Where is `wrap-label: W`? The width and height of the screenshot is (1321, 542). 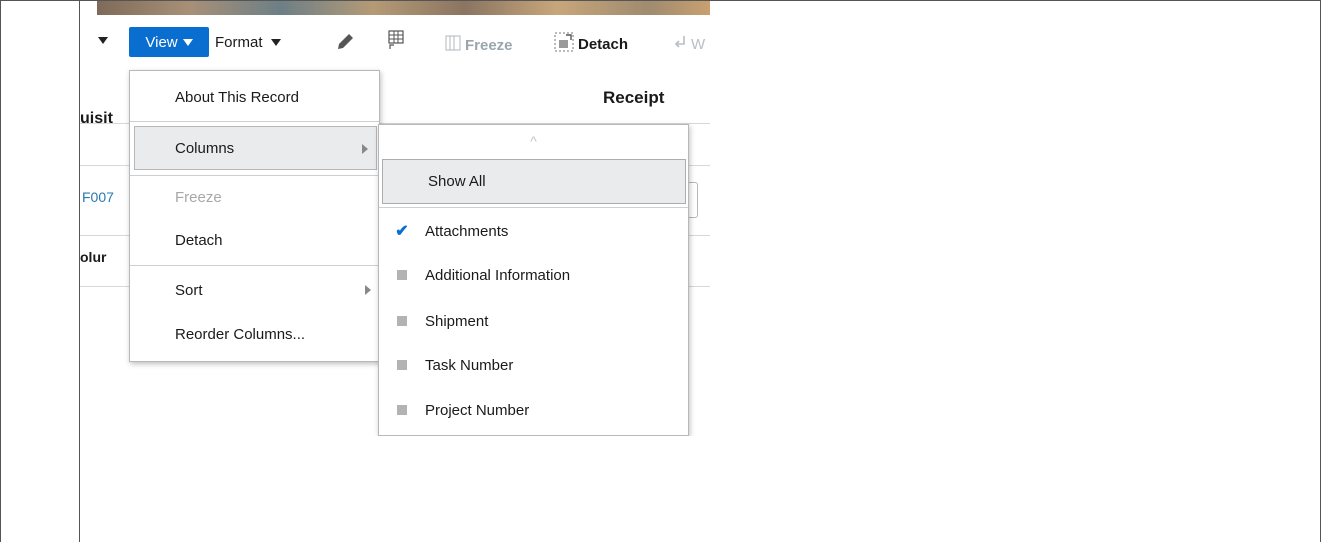 wrap-label: W is located at coordinates (698, 44).